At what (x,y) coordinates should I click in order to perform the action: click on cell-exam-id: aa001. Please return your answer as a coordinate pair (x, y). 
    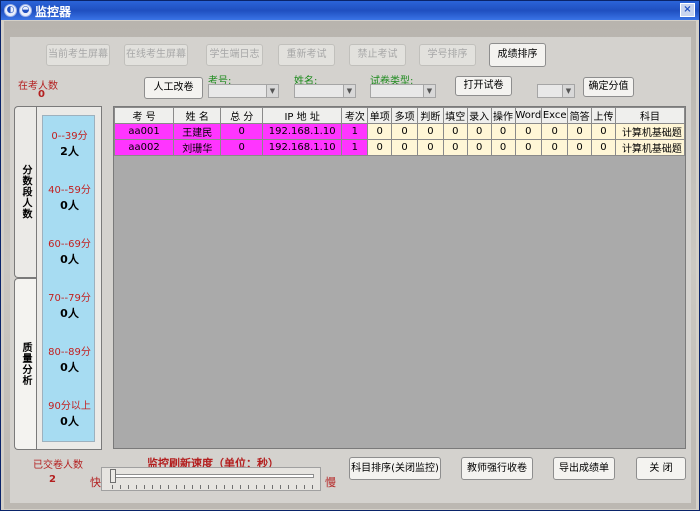
    Looking at the image, I should click on (144, 131).